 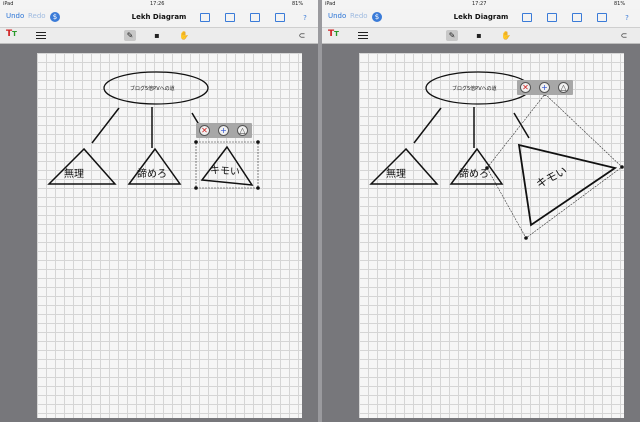 I want to click on triangle-label: キモい, so click(x=225, y=171).